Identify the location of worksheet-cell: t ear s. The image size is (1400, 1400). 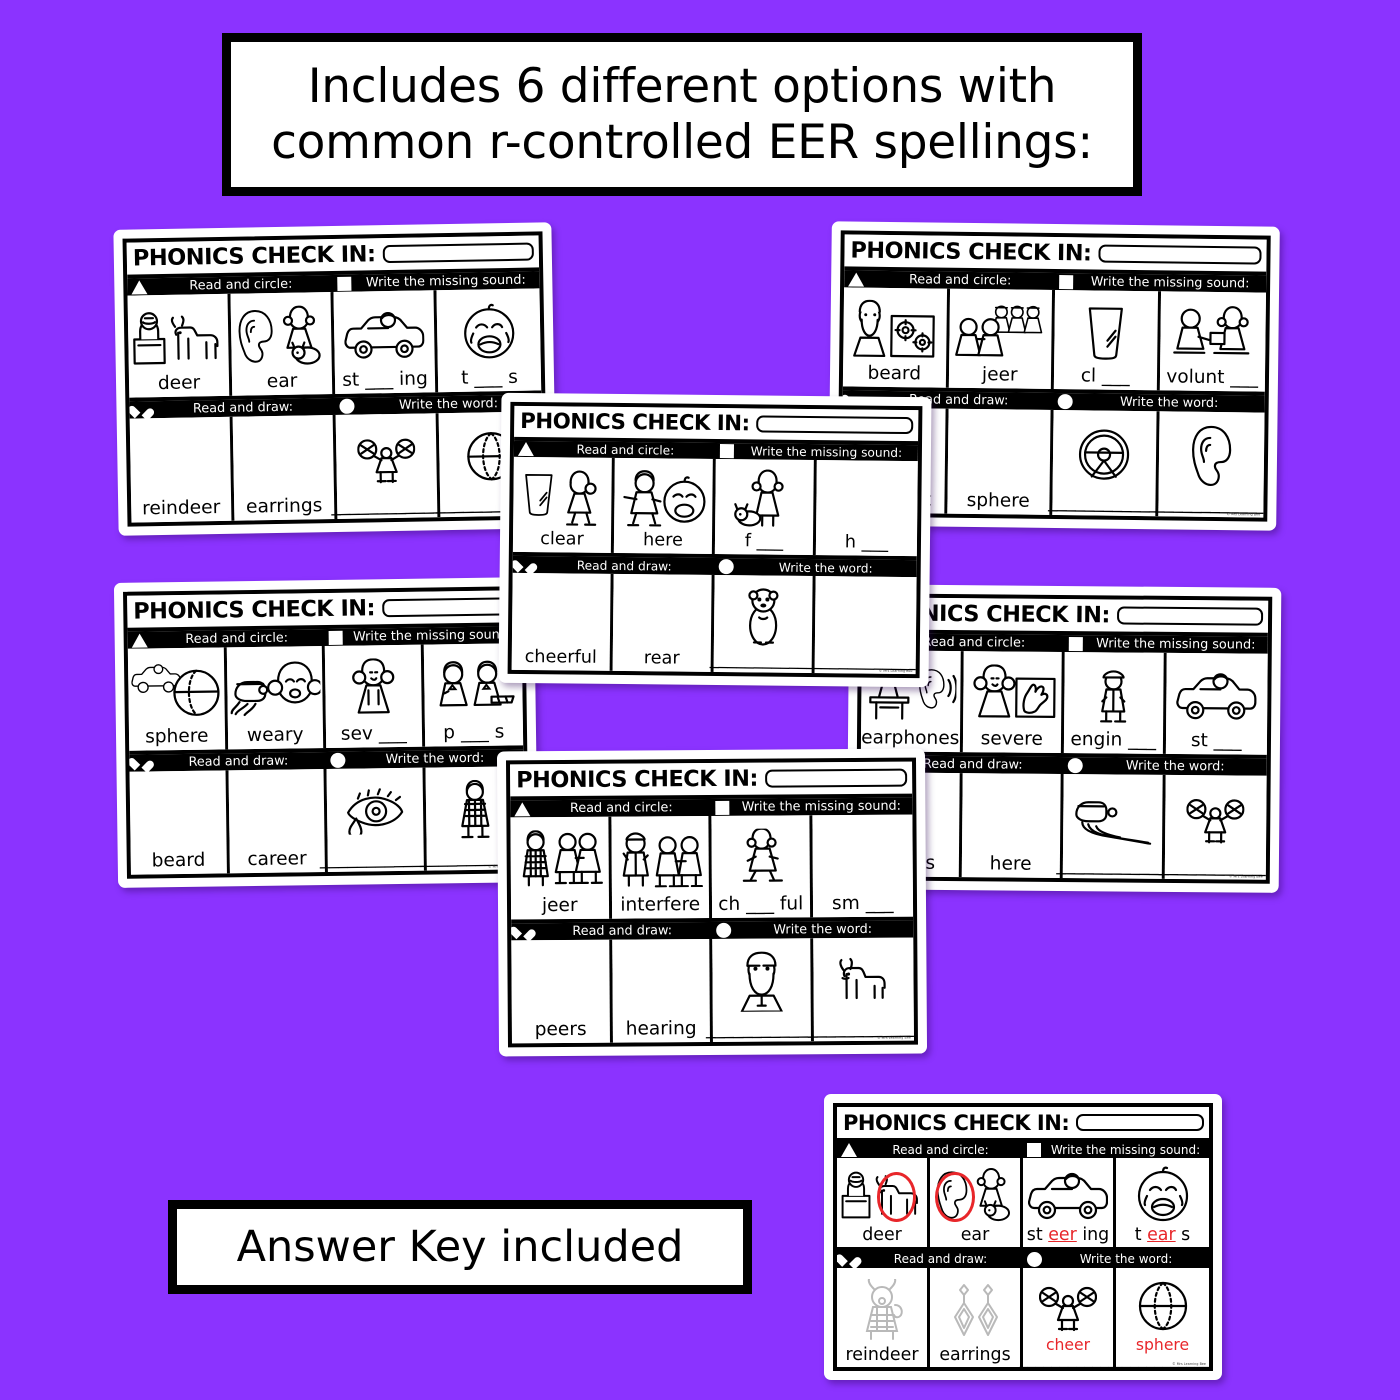
(1162, 1202).